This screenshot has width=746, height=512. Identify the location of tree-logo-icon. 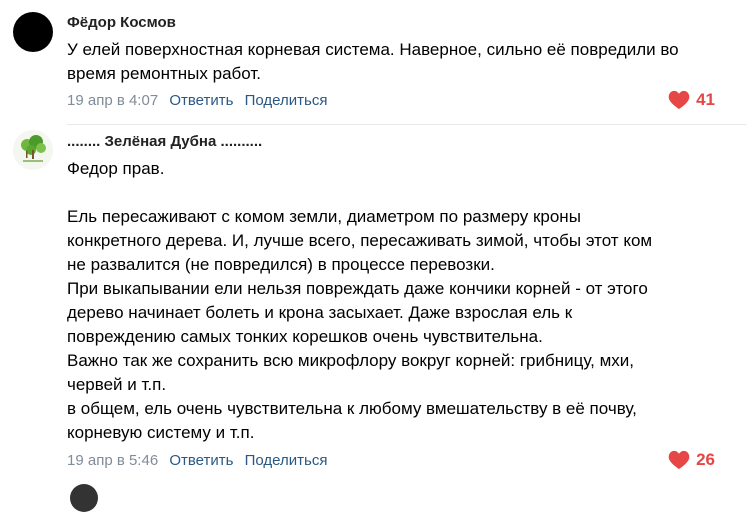
(33, 150).